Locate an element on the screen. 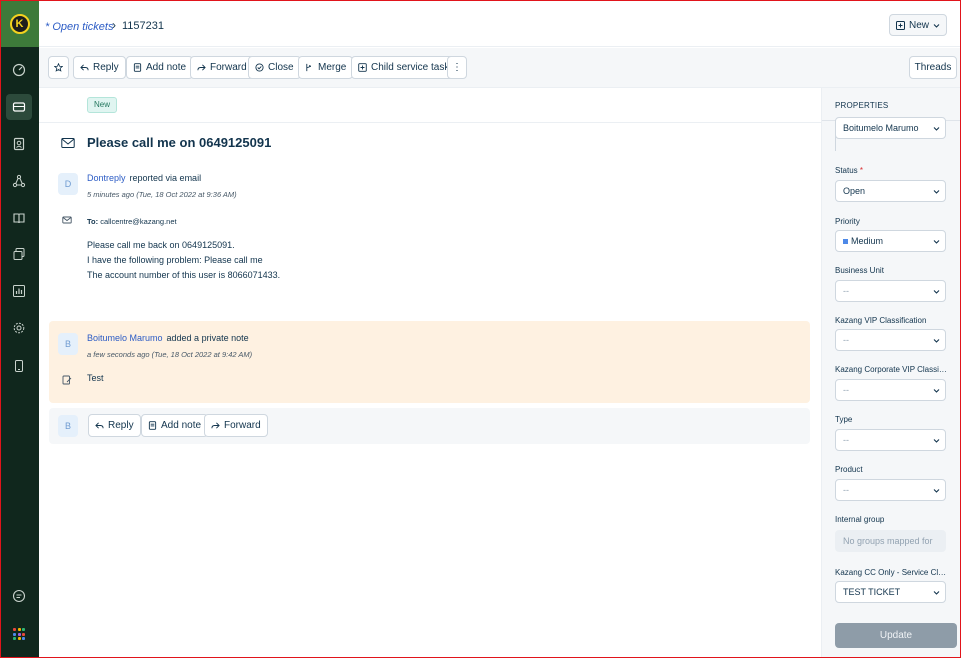  tickets-icon is located at coordinates (19, 107).